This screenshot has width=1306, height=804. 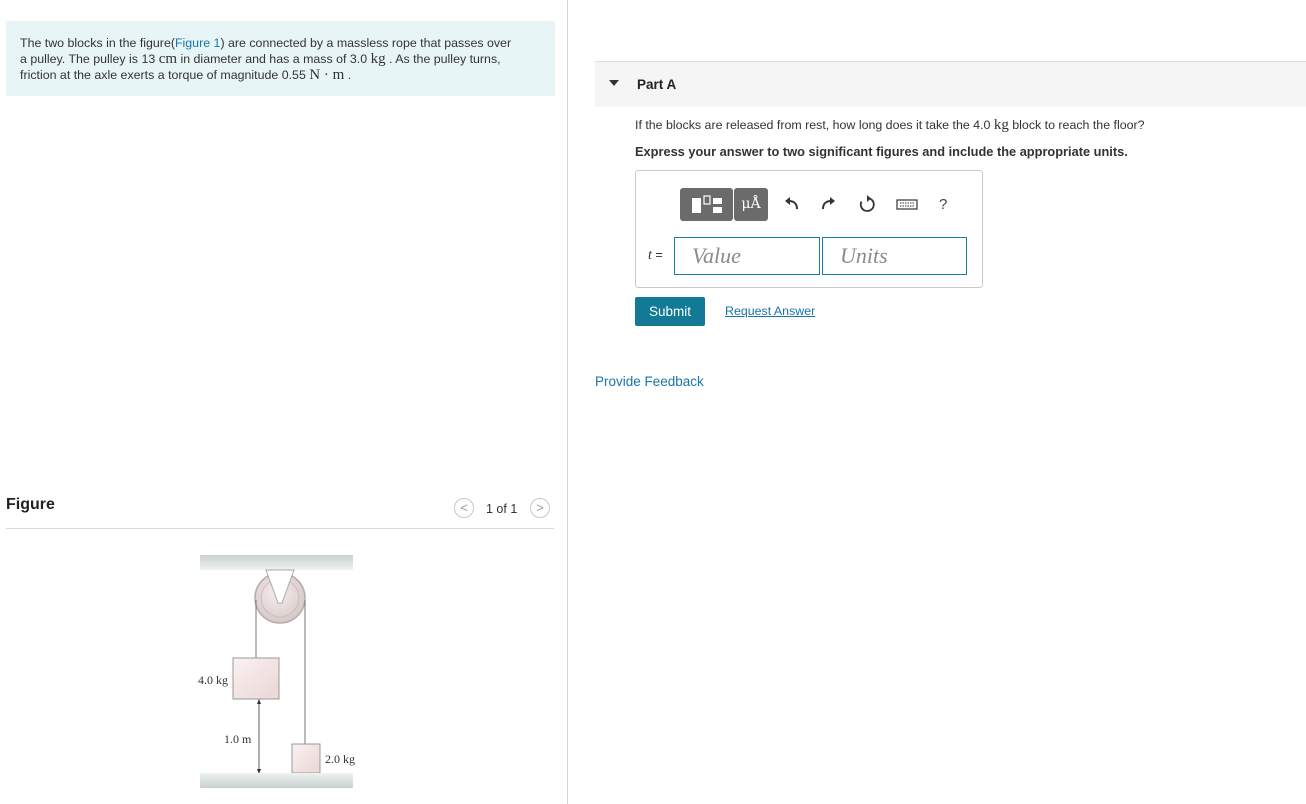 I want to click on problem-text: a pulley. The pulley is 13, so click(x=89, y=59).